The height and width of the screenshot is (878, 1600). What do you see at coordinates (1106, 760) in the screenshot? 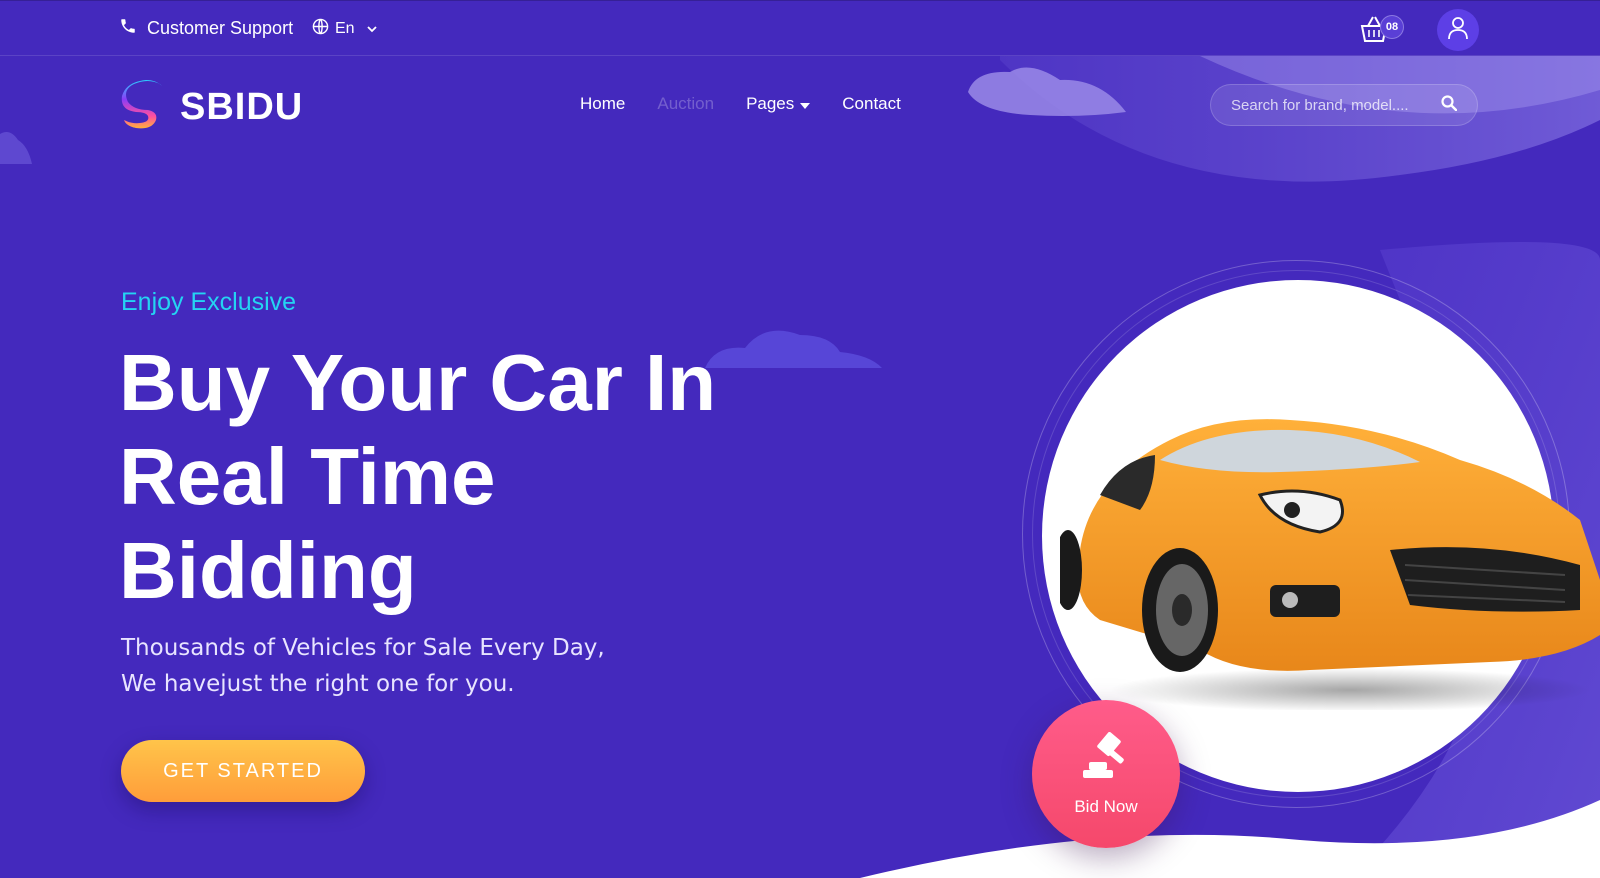
I see `gavel-icon` at bounding box center [1106, 760].